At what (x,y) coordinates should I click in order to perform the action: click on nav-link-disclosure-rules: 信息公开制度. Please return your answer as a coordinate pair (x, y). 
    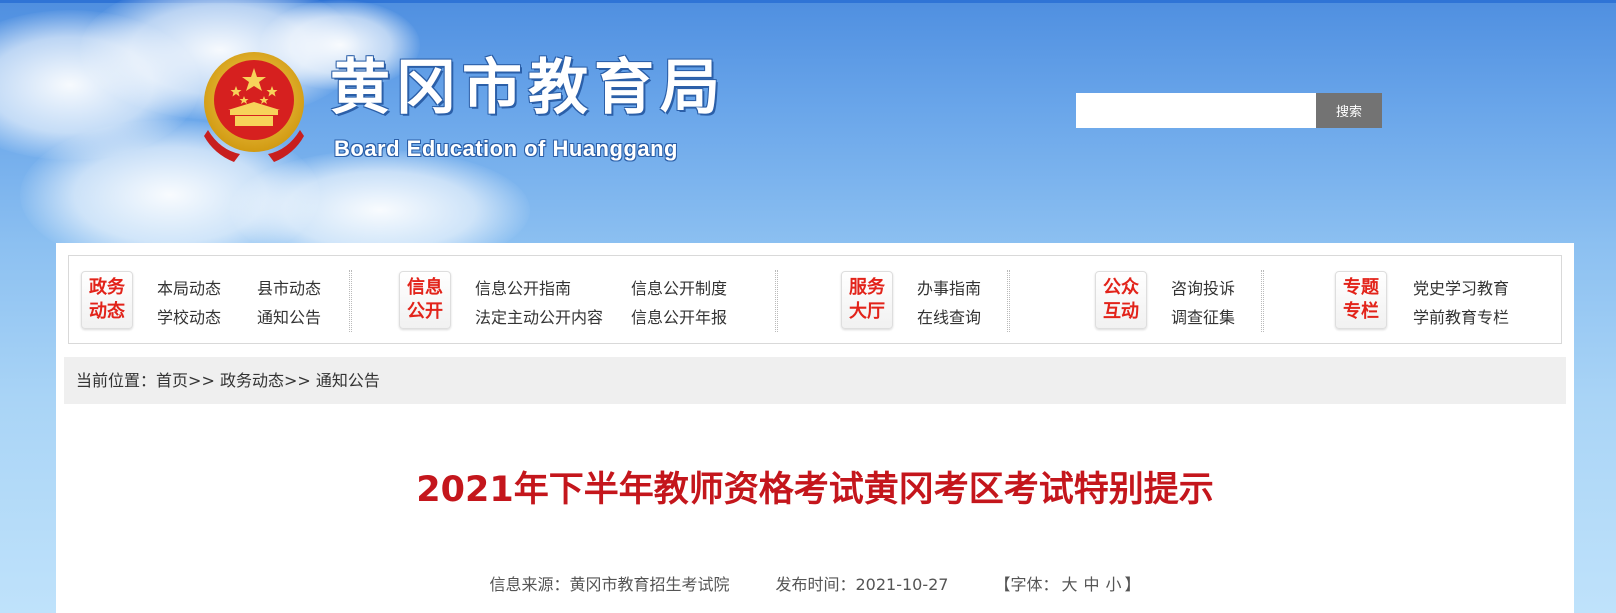
    Looking at the image, I should click on (679, 287).